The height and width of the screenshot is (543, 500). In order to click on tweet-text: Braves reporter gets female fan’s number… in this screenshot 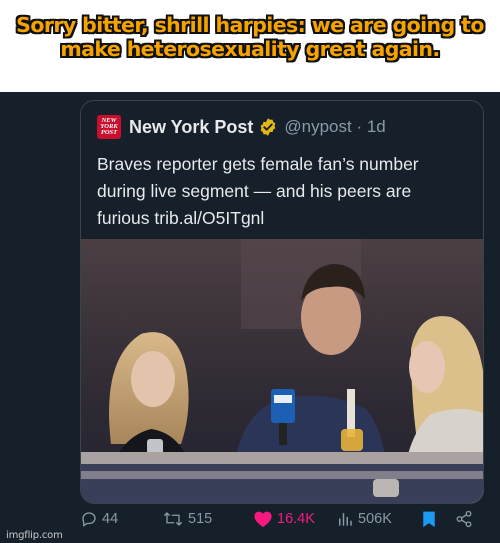, I will do `click(285, 191)`.